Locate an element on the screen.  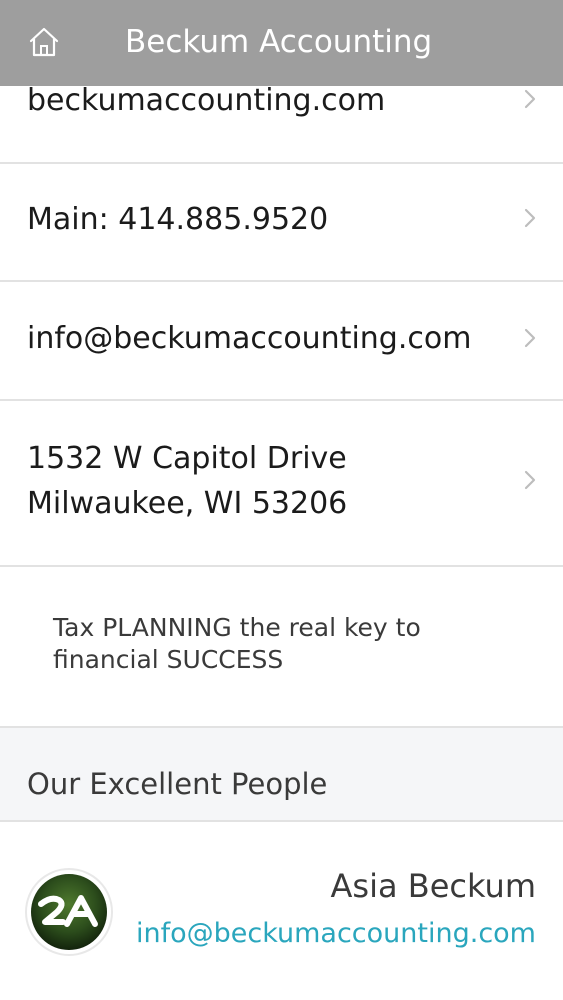
home-button is located at coordinates (44, 42).